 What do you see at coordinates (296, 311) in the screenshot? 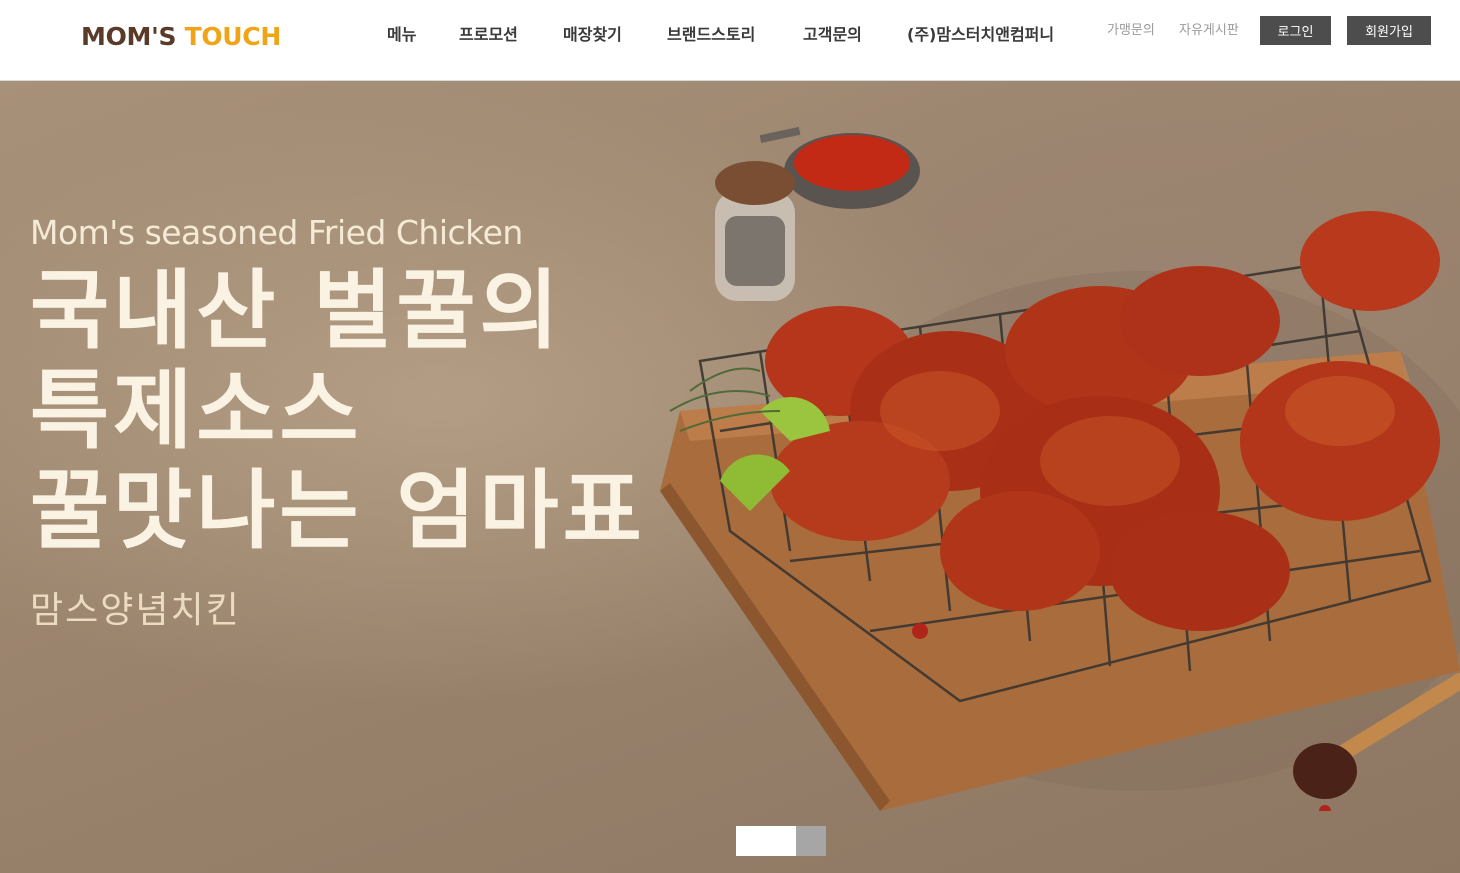
I see `headline-line-1: 국내산 벌꿀의` at bounding box center [296, 311].